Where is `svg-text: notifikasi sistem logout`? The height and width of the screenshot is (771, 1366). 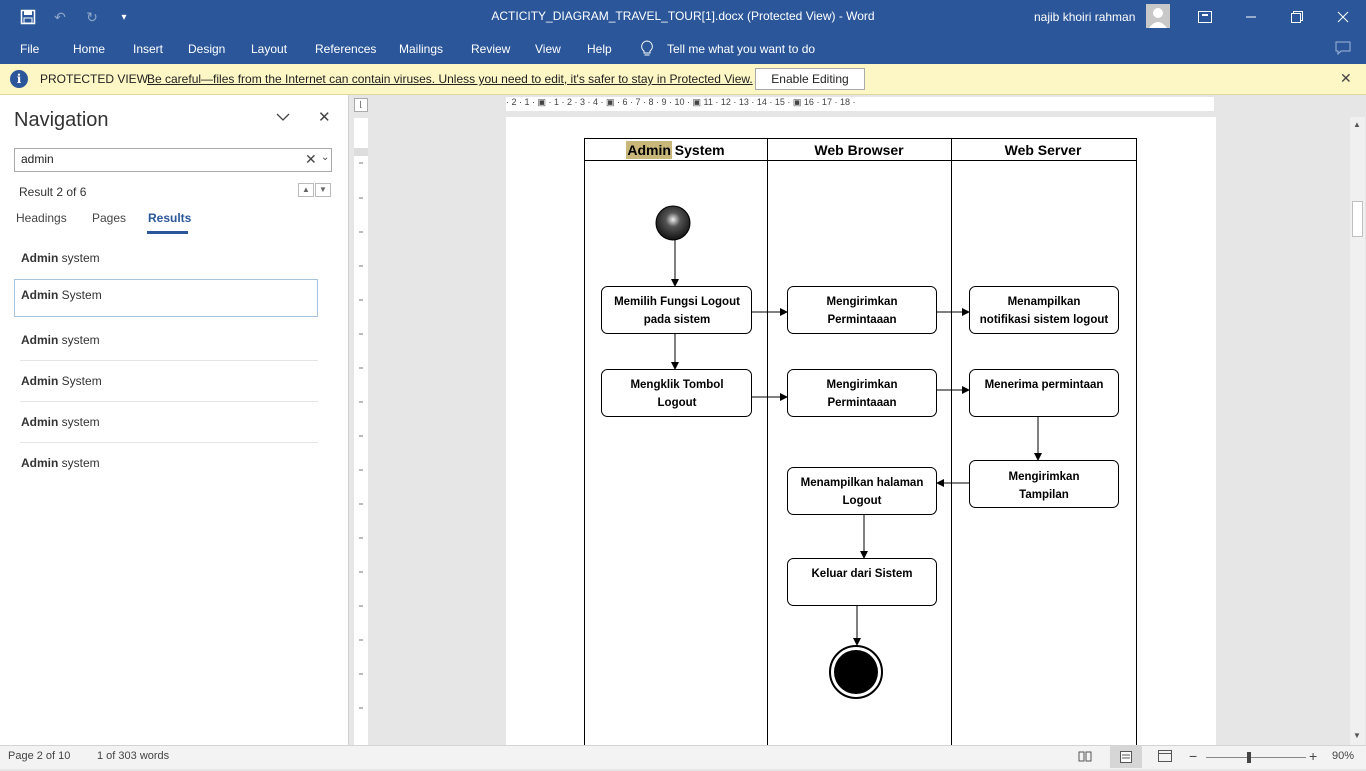 svg-text: notifikasi sistem logout is located at coordinates (1044, 320).